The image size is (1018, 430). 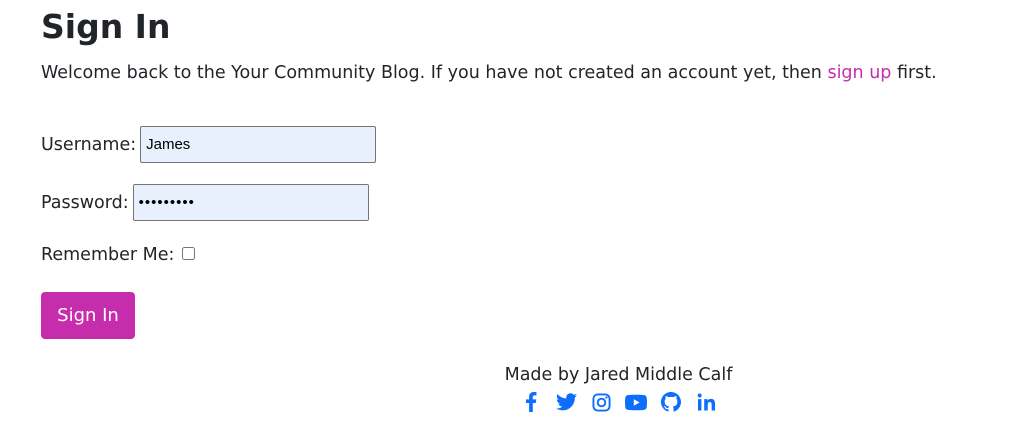 I want to click on password-field, so click(x=250, y=202).